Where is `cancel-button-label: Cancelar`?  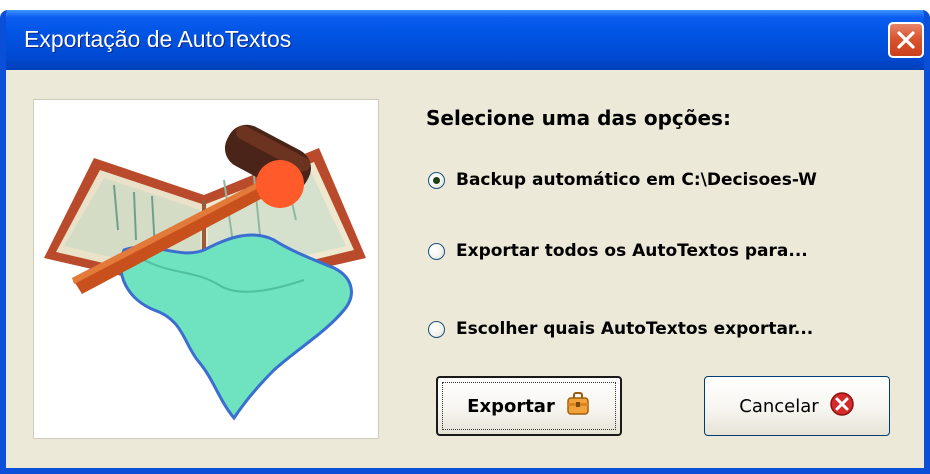
cancel-button-label: Cancelar is located at coordinates (779, 406).